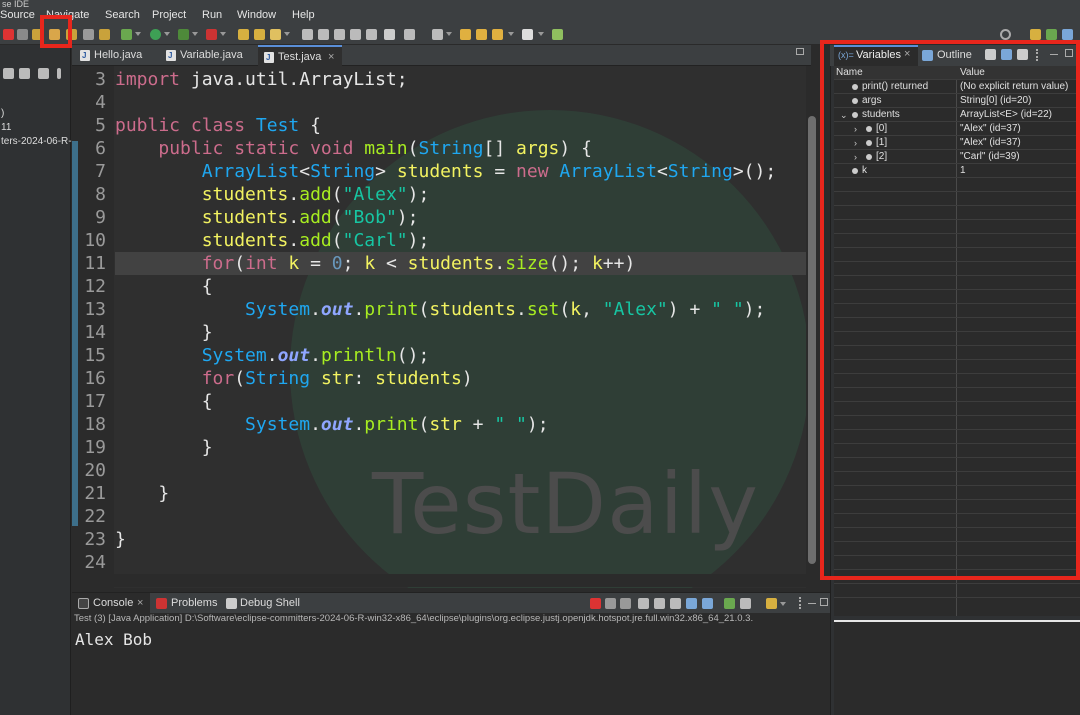  I want to click on coverage-icon, so click(183, 34).